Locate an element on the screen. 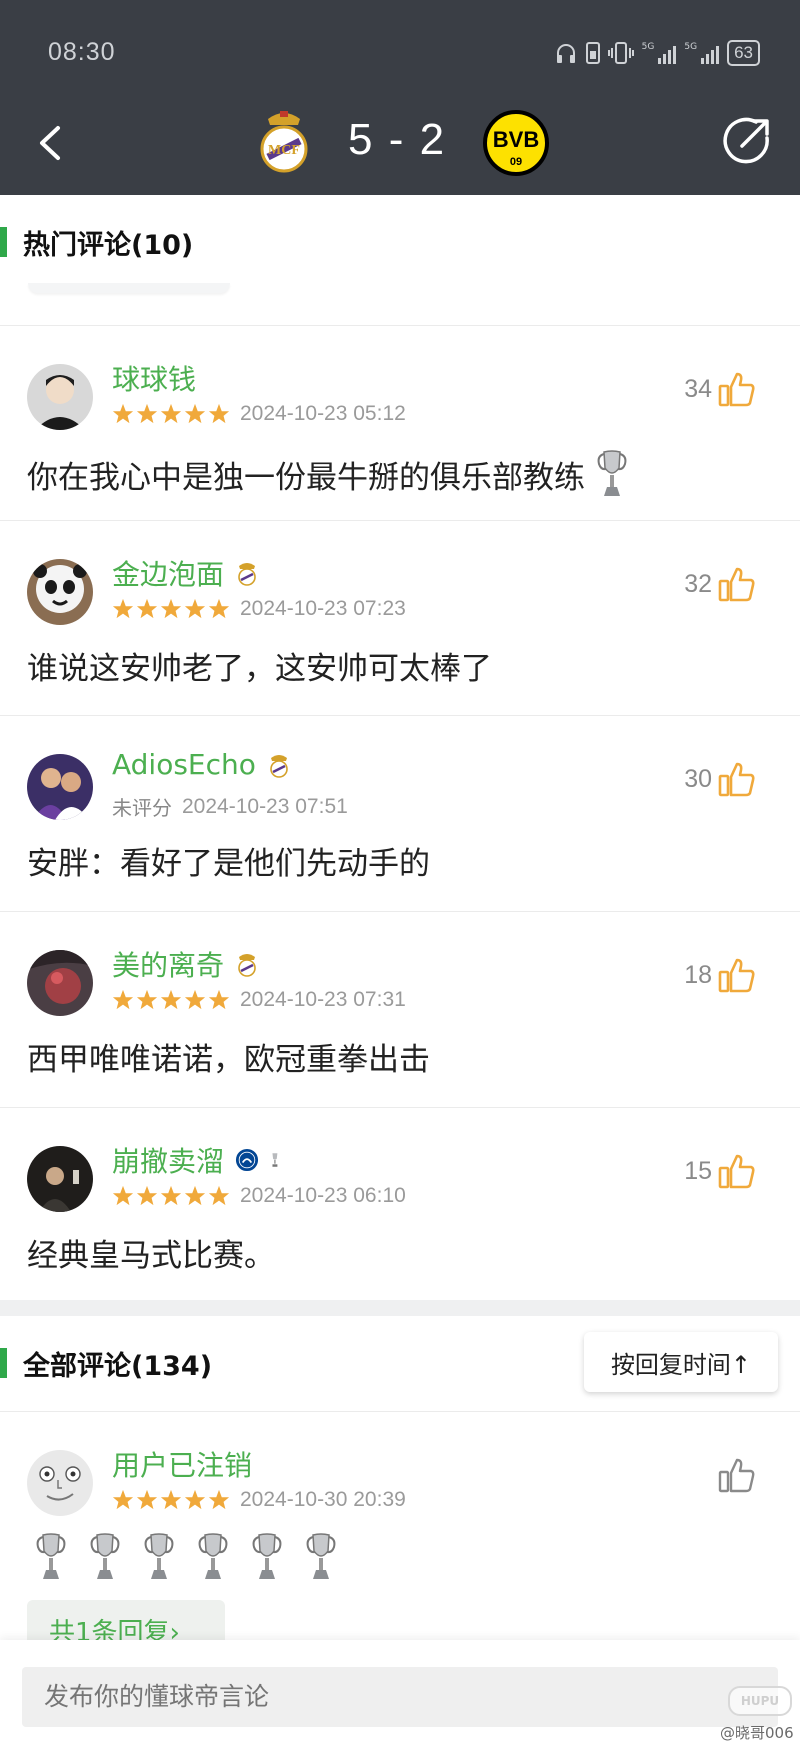 This screenshot has width=800, height=1750. svg-text: BVB is located at coordinates (516, 139).